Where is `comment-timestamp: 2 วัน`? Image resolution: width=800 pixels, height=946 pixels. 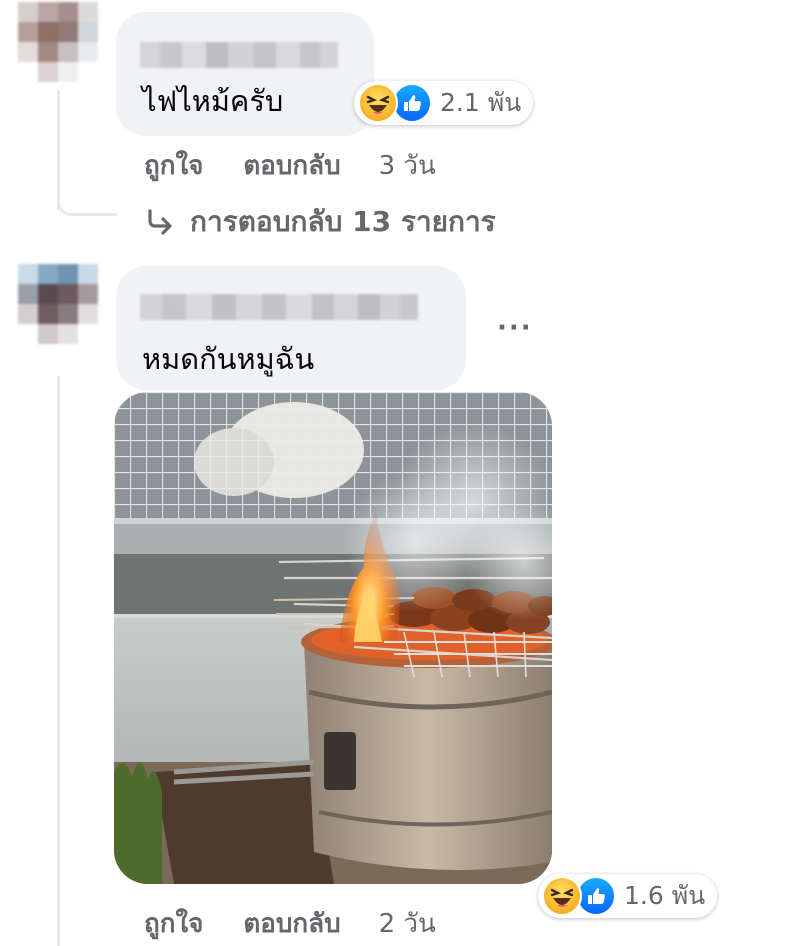
comment-timestamp: 2 วัน is located at coordinates (407, 923).